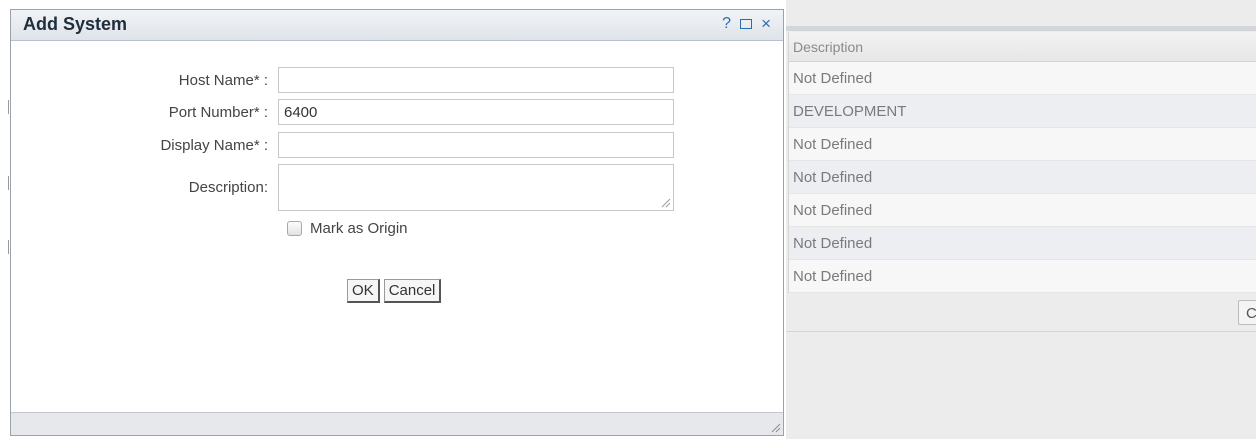 This screenshot has width=1256, height=439. What do you see at coordinates (1247, 312) in the screenshot?
I see `grid-close-button: Cl` at bounding box center [1247, 312].